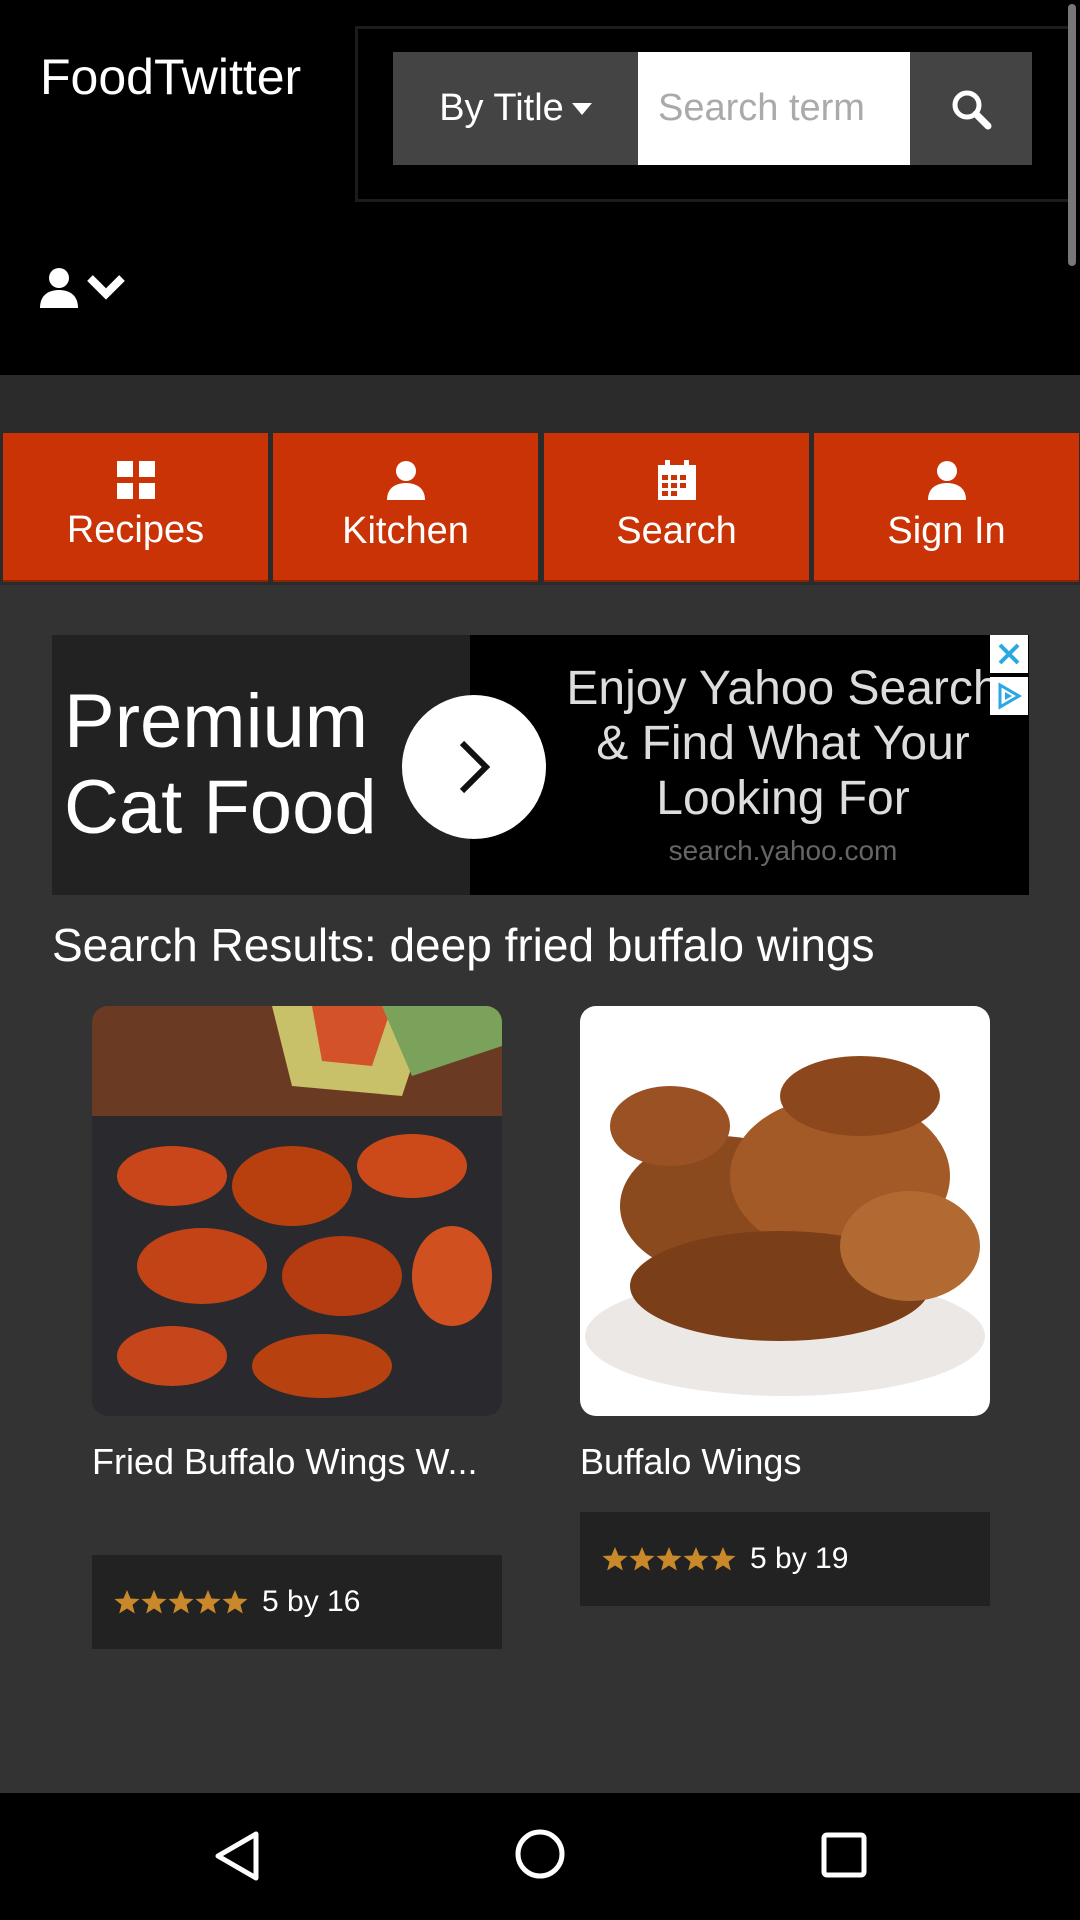 This screenshot has width=1080, height=1920. Describe the element at coordinates (237, 1856) in the screenshot. I see `back-icon` at that location.